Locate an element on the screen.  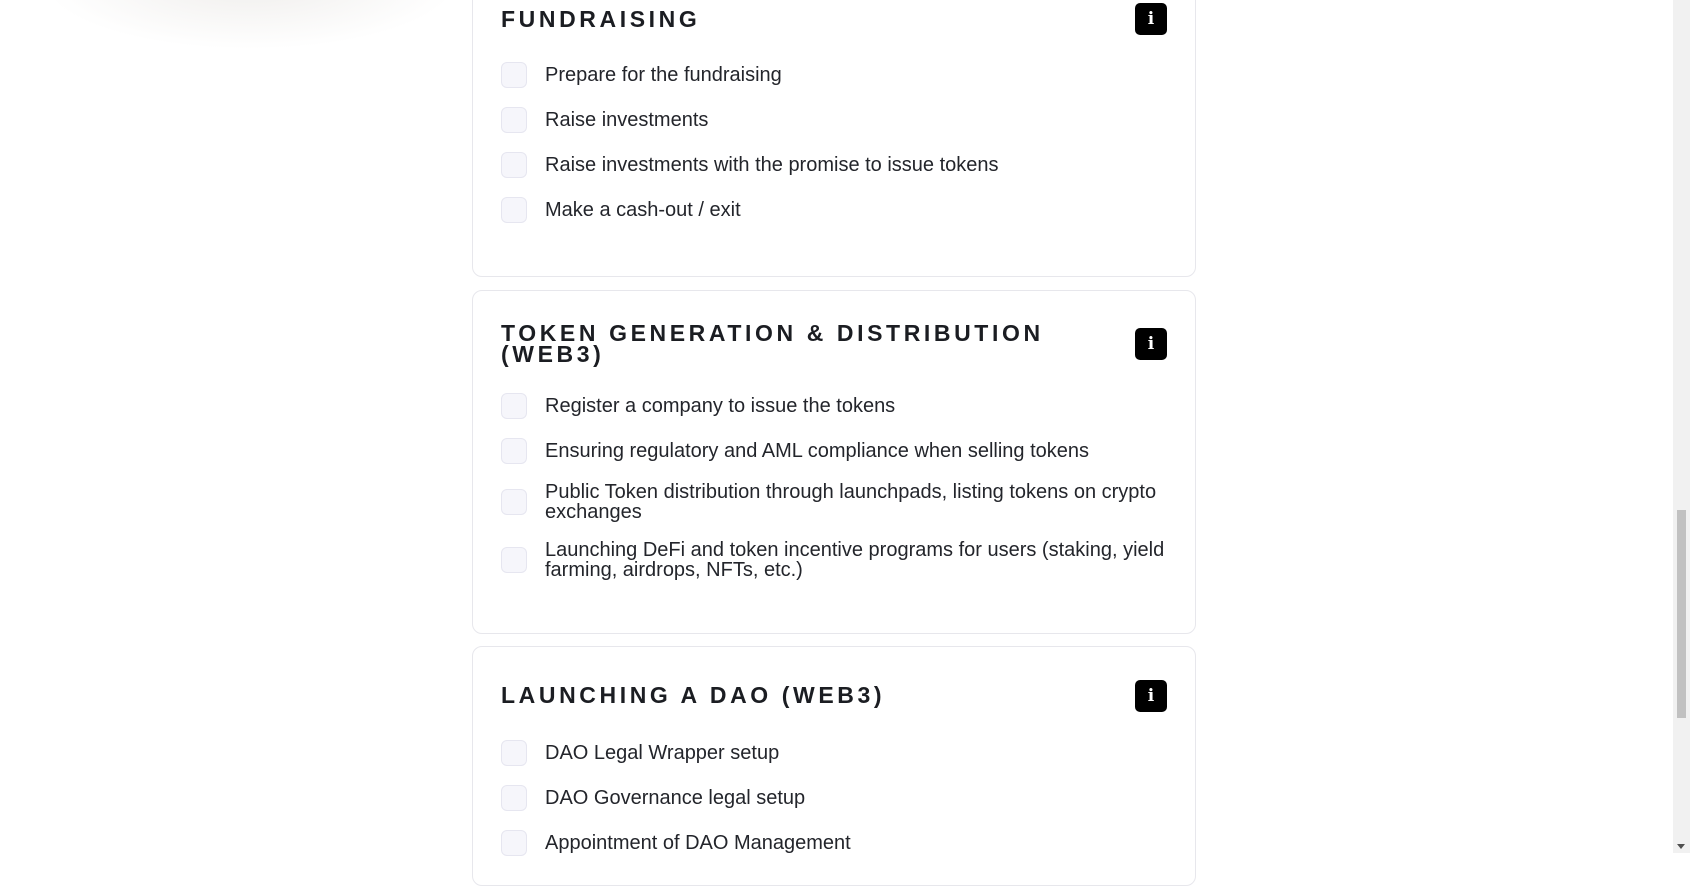
checklist-item-label: DAO Legal Wrapper setup is located at coordinates (662, 753).